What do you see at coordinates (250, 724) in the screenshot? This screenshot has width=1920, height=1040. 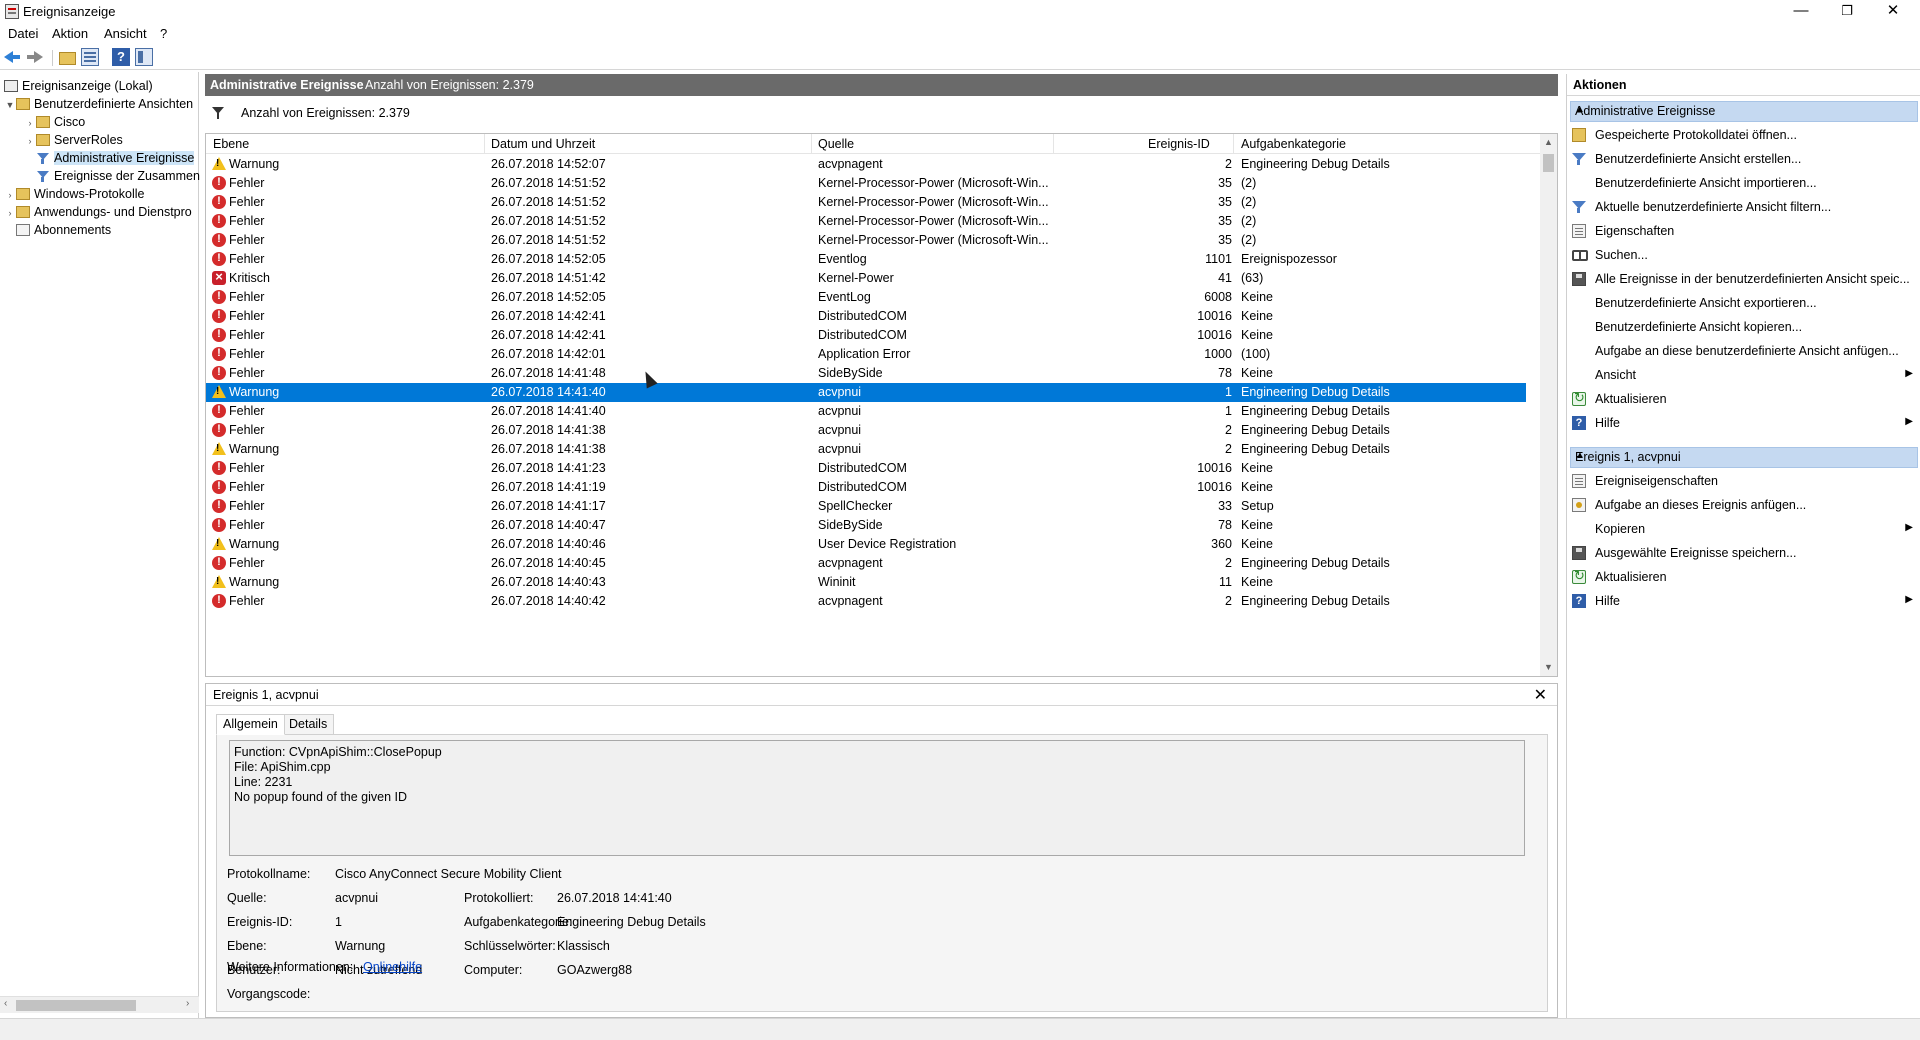 I see `tab-allgemein: Allgemein` at bounding box center [250, 724].